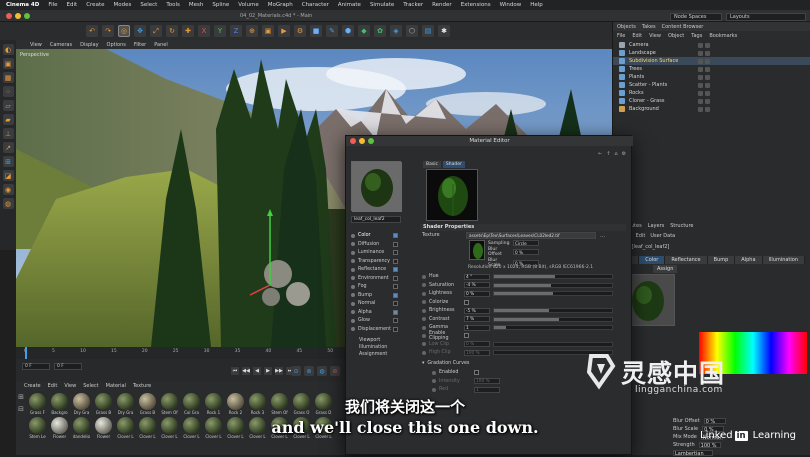 The image size is (810, 457). I want to click on objects-tab-1: Takes, so click(649, 27).